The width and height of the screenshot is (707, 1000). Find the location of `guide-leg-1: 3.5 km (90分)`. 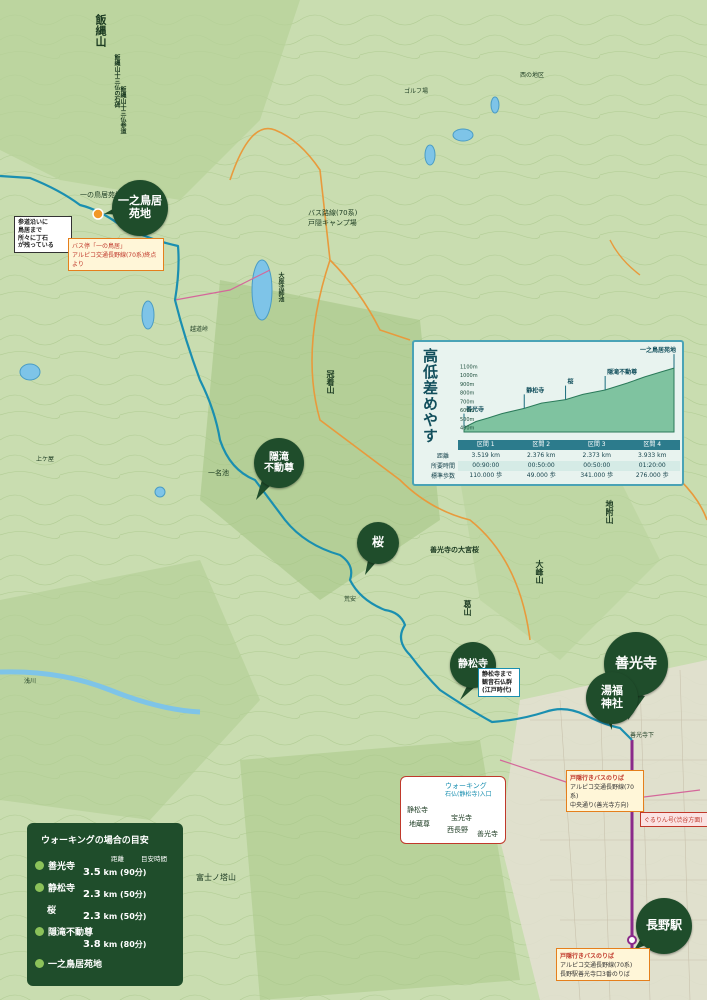

guide-leg-1: 3.5 km (90分) is located at coordinates (115, 872).